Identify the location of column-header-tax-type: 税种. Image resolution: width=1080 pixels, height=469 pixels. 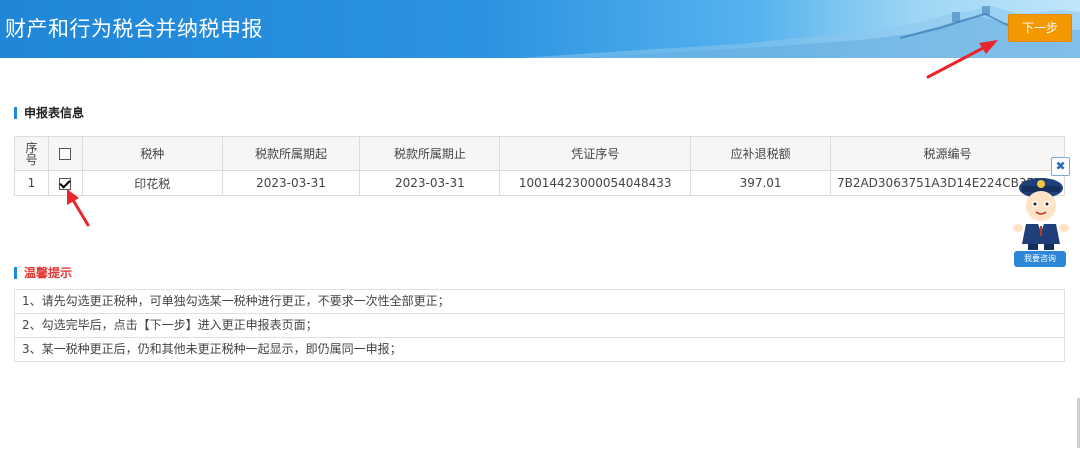
(152, 153).